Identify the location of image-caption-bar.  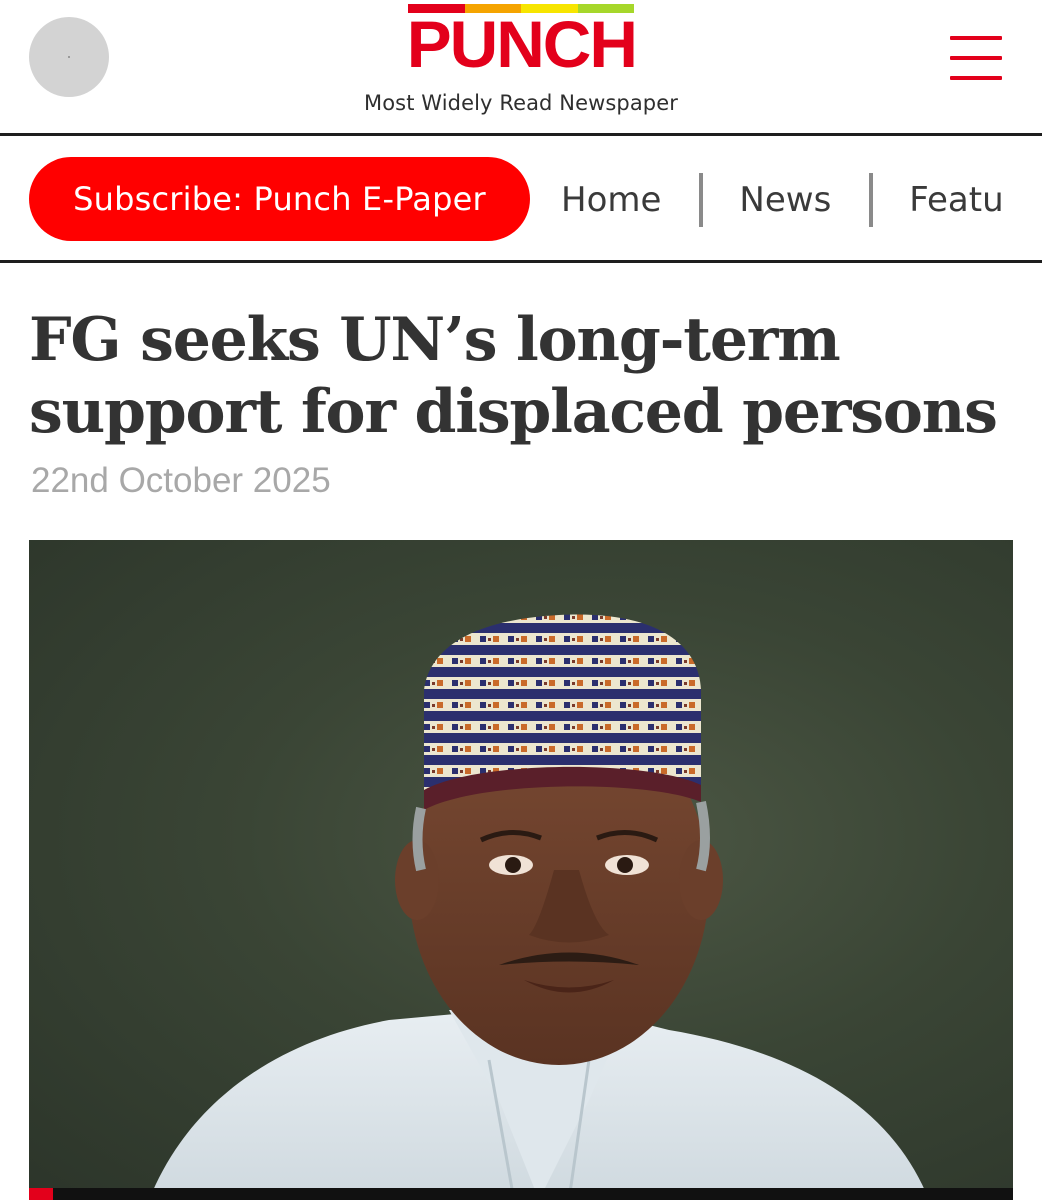
(521, 1194).